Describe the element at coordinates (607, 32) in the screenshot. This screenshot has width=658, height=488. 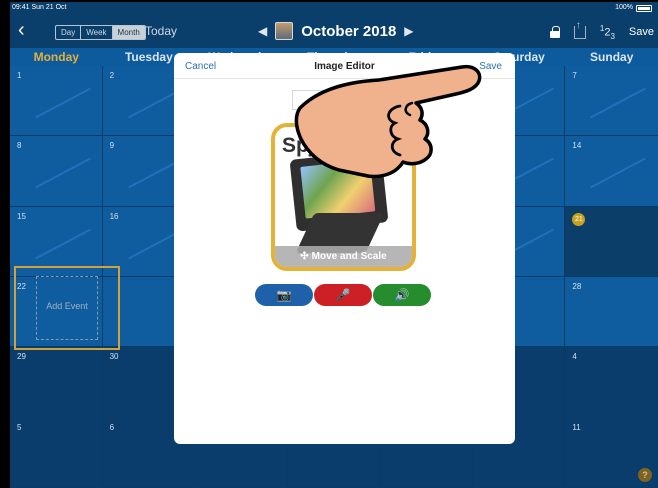
I see `number-icon: 123` at that location.